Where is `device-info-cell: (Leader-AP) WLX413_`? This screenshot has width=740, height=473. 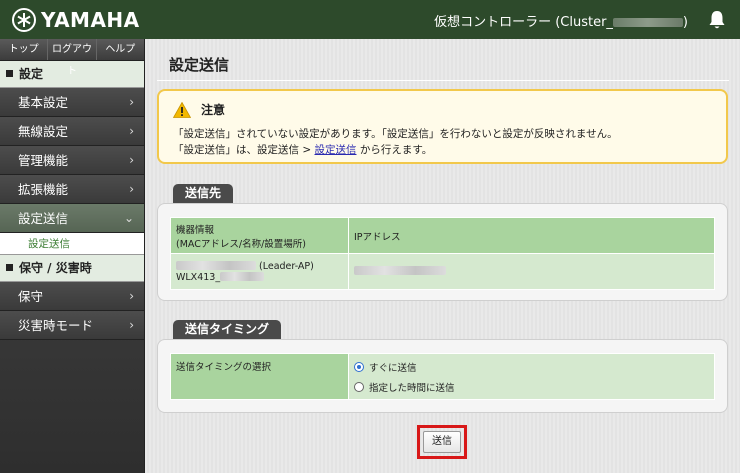 device-info-cell: (Leader-AP) WLX413_ is located at coordinates (259, 271).